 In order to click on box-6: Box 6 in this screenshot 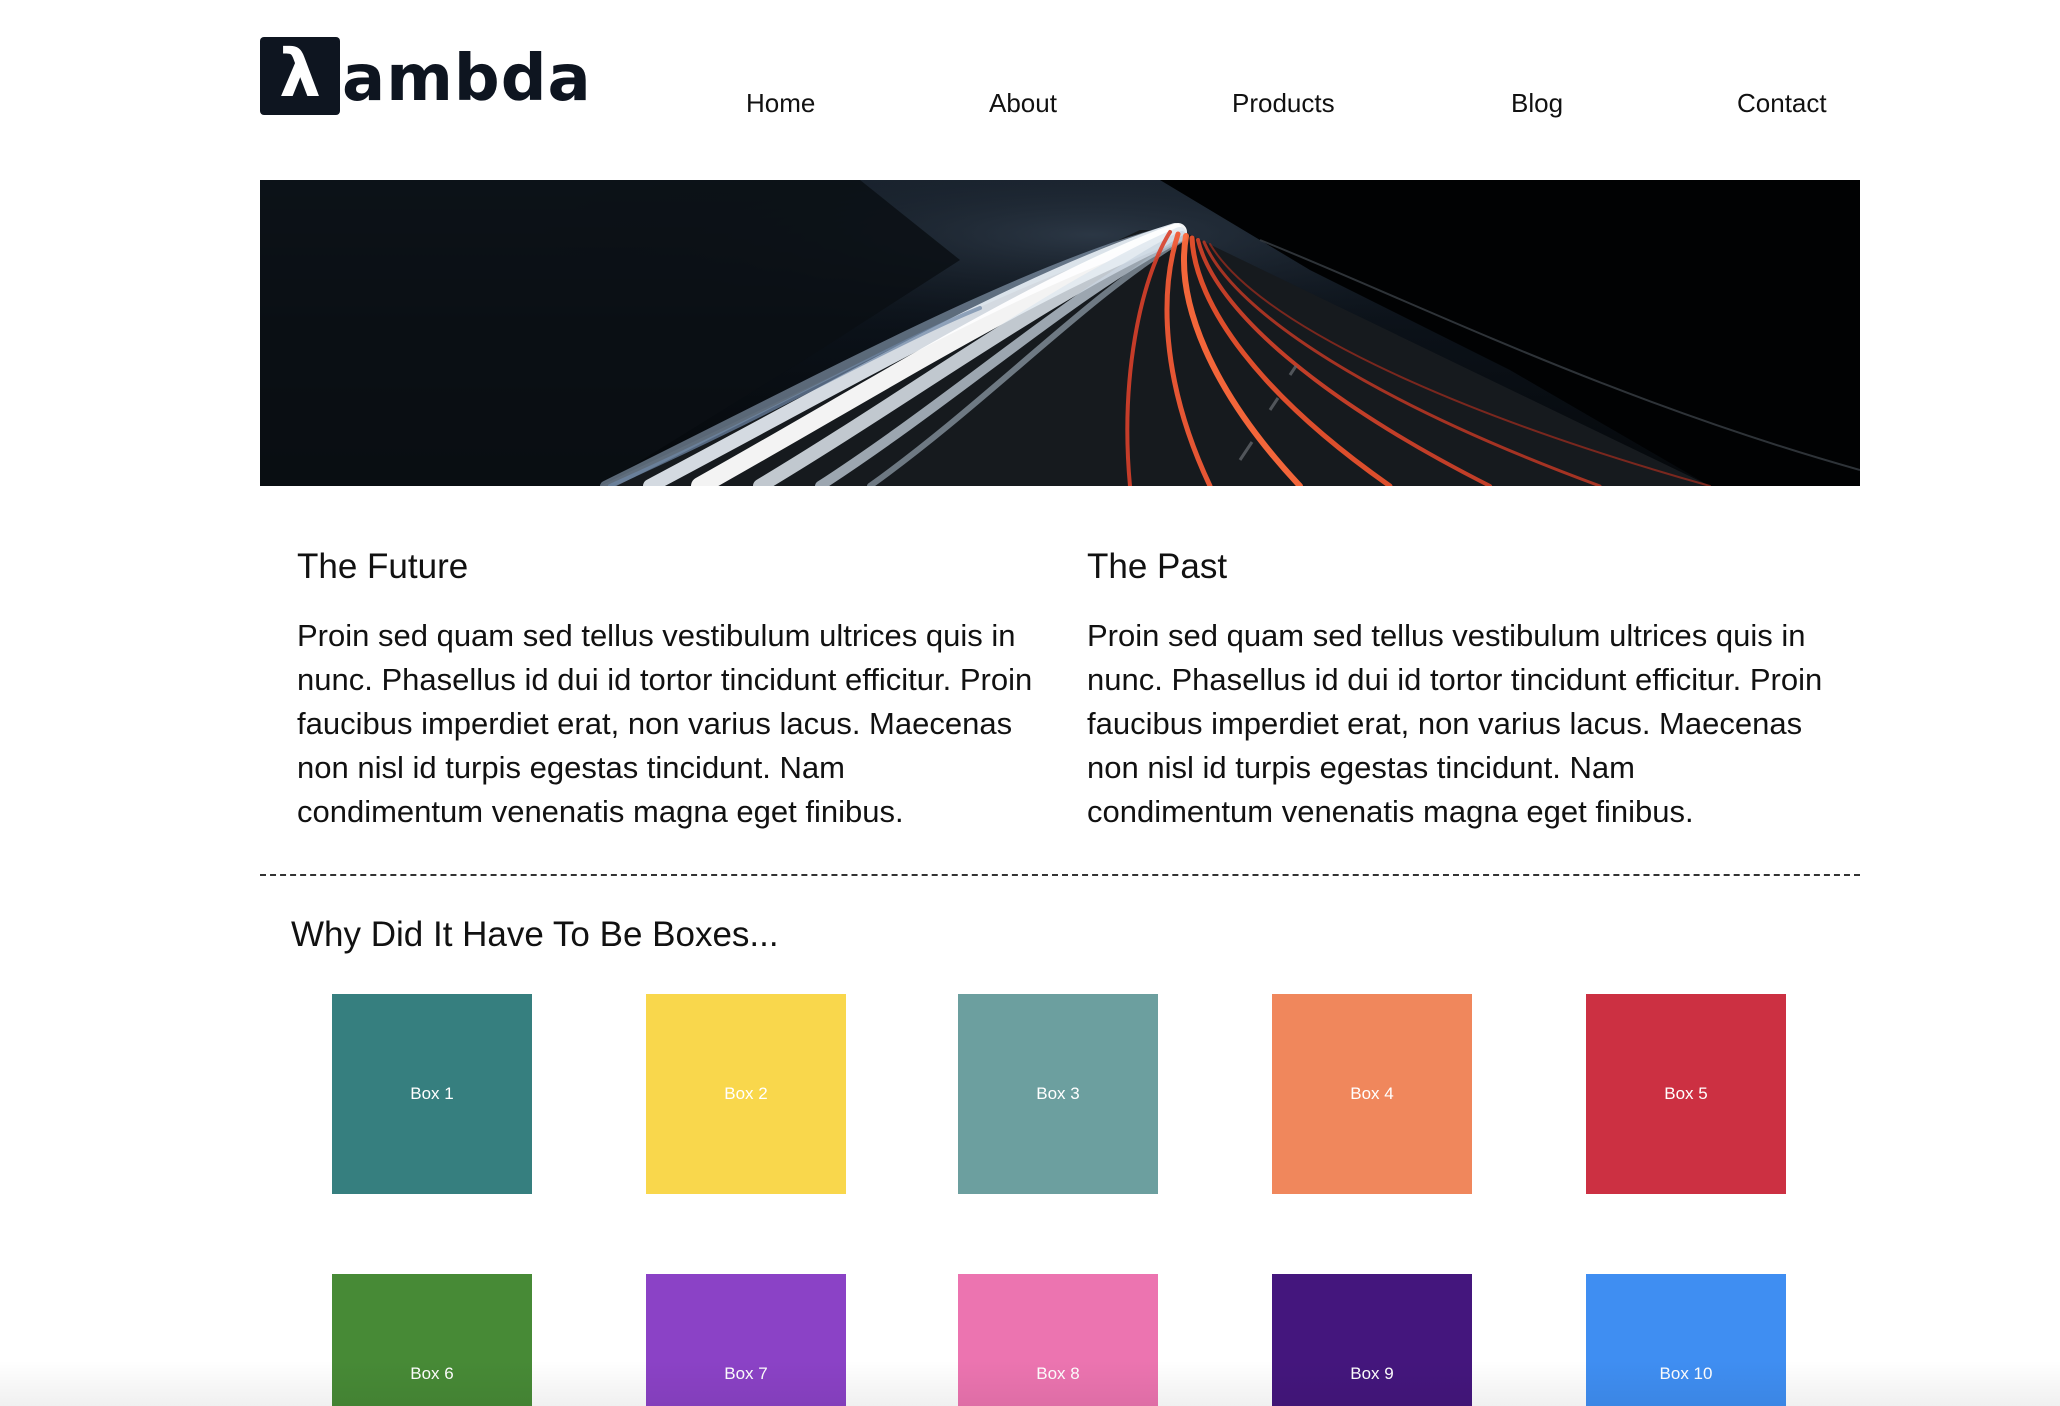, I will do `click(432, 1340)`.